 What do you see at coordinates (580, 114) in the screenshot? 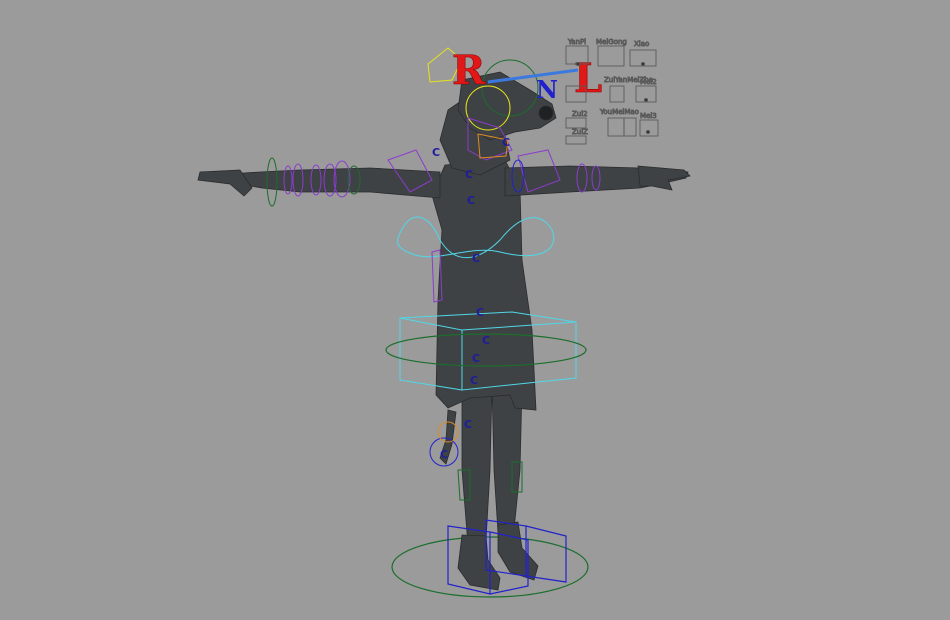
I see `label-zui2: Zui2` at bounding box center [580, 114].